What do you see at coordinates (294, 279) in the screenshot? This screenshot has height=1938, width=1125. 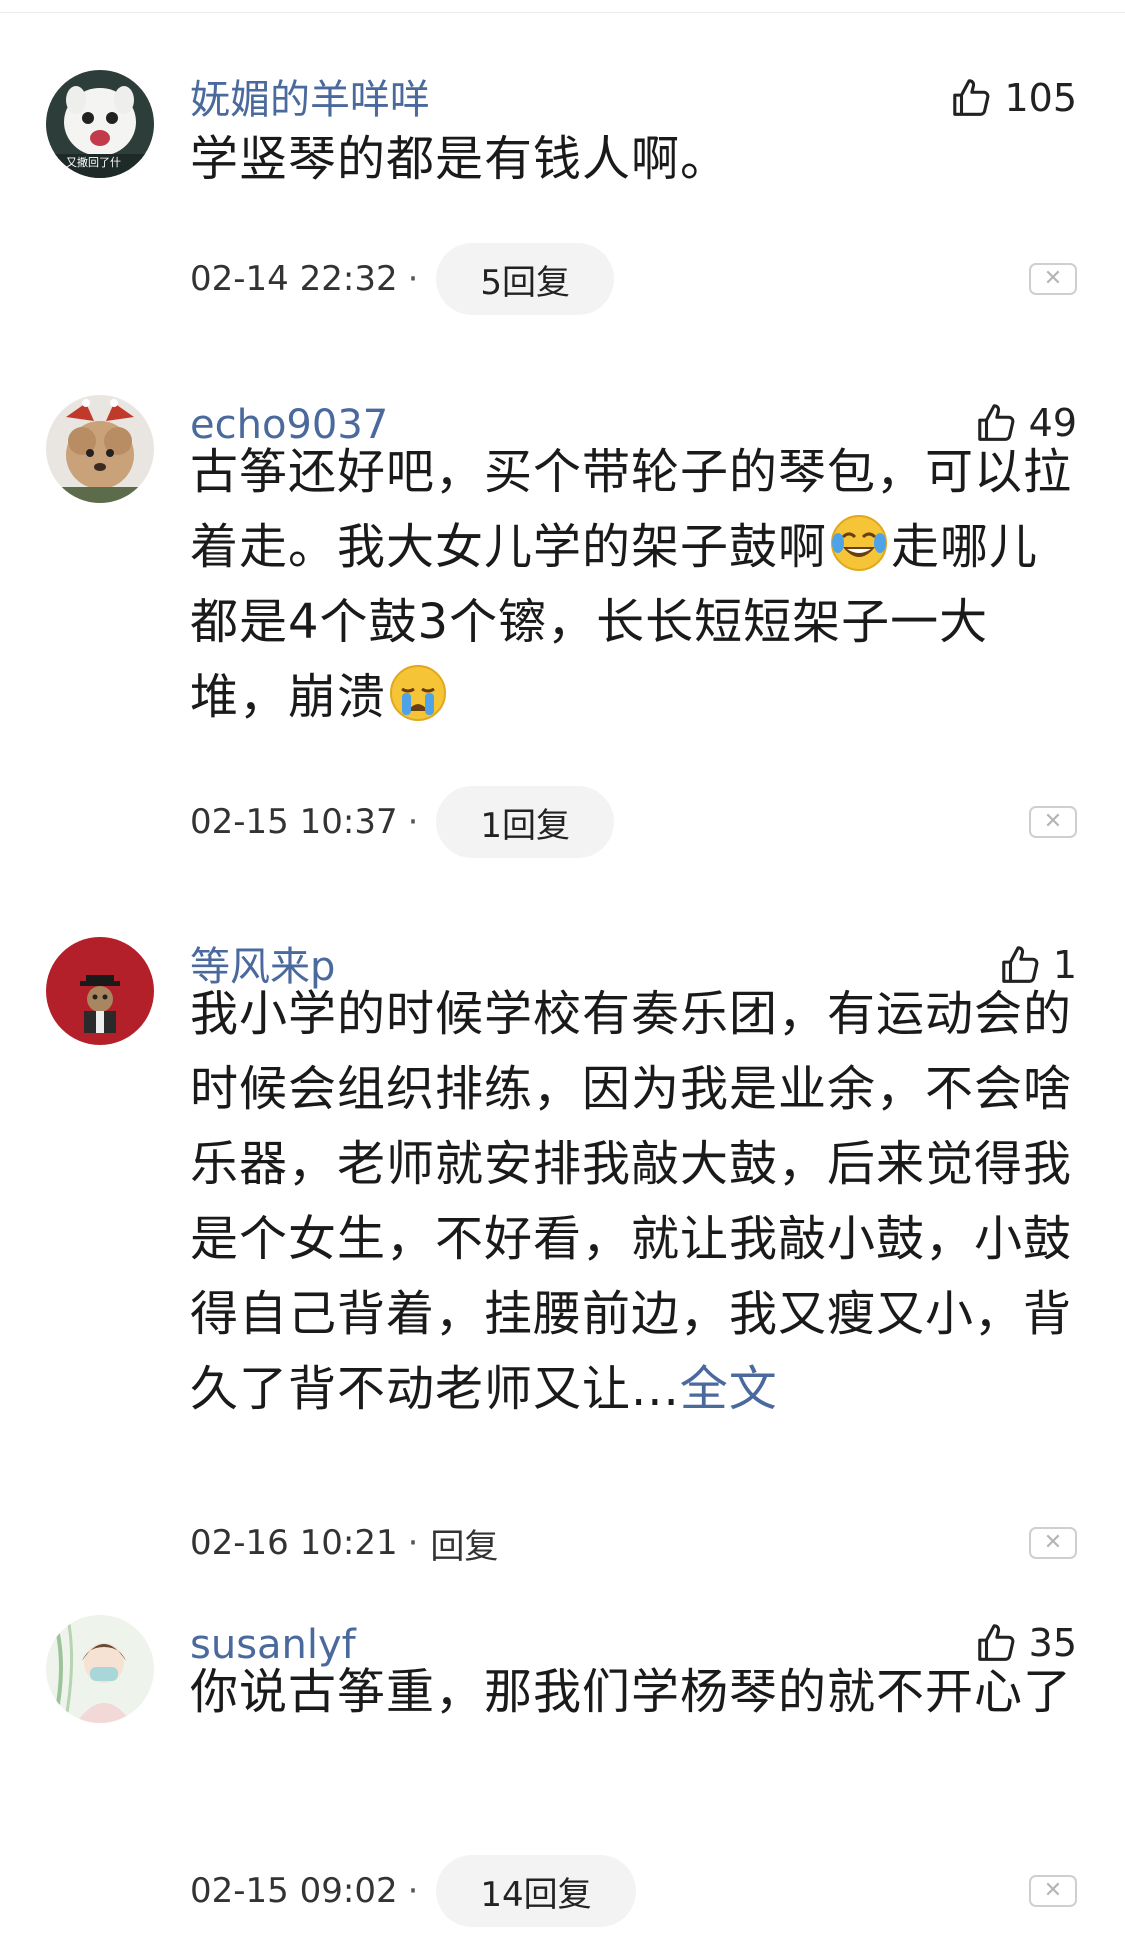 I see `timestamp: 02-14 22:32` at bounding box center [294, 279].